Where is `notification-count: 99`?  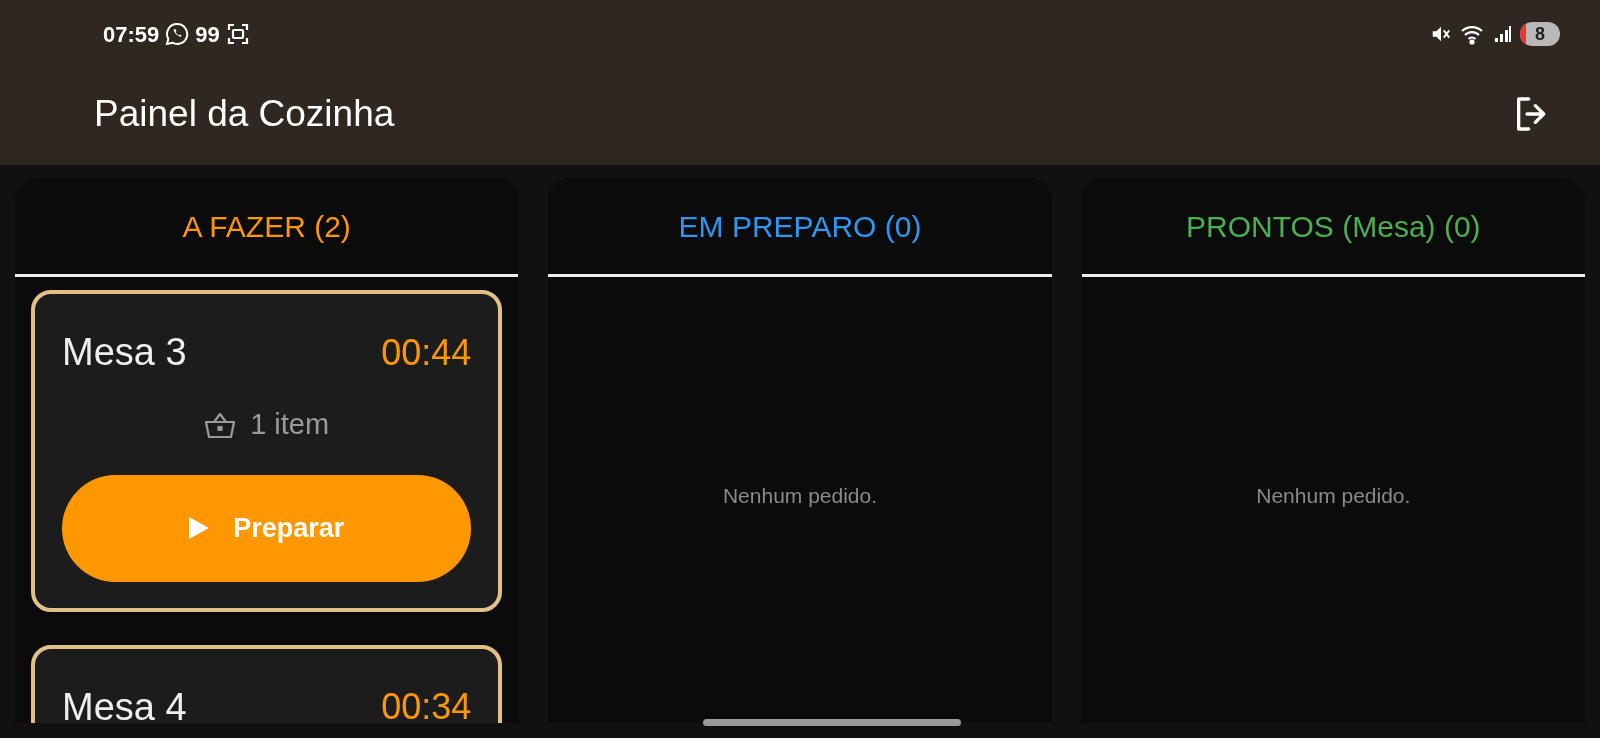 notification-count: 99 is located at coordinates (207, 34).